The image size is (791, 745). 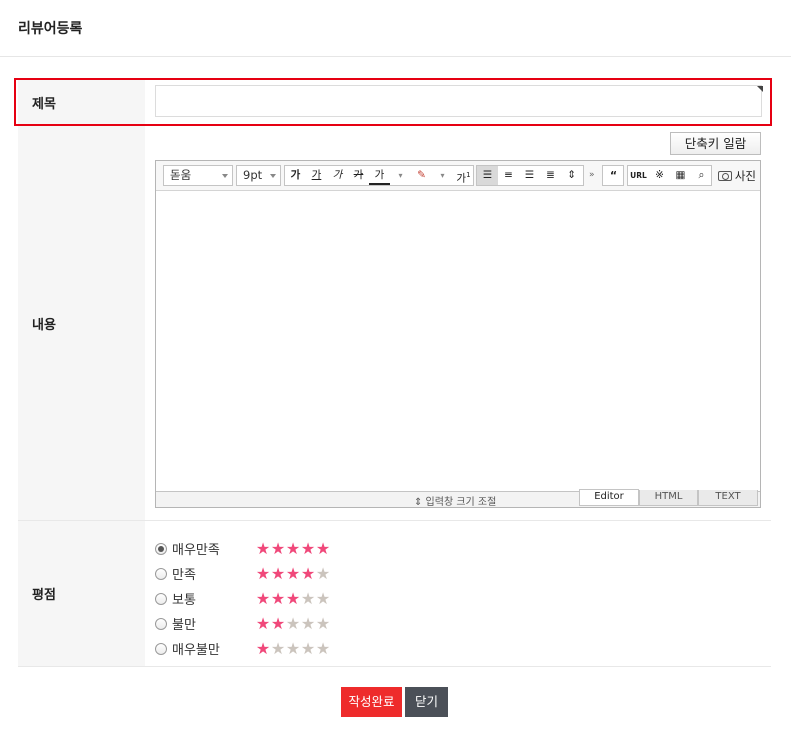 What do you see at coordinates (81, 323) in the screenshot?
I see `content-label: 내용` at bounding box center [81, 323].